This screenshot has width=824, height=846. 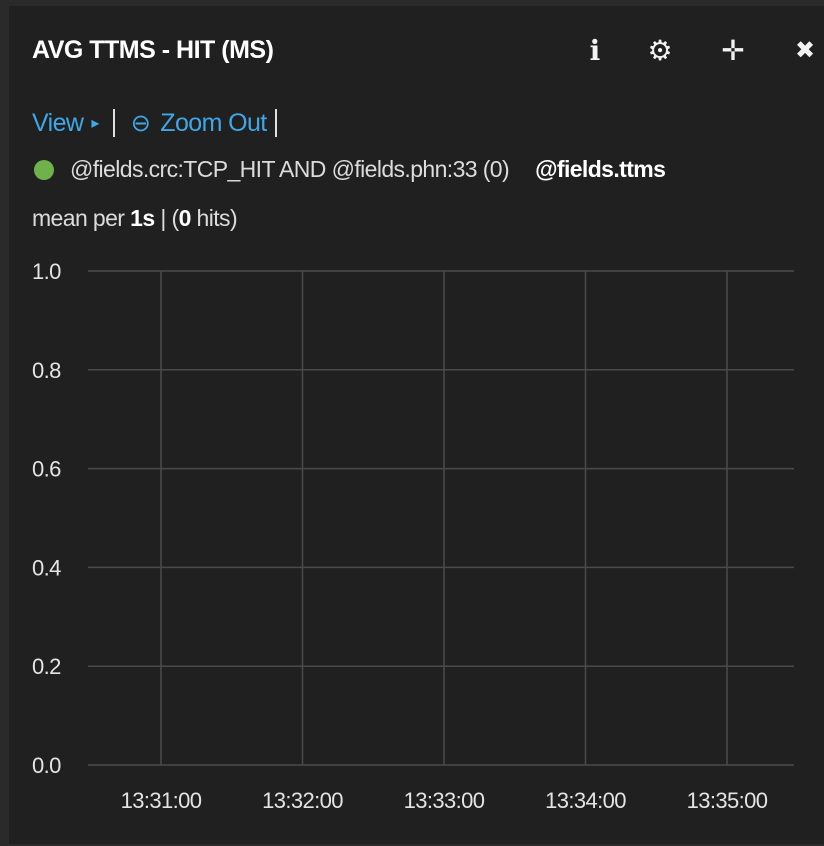 What do you see at coordinates (46, 666) in the screenshot?
I see `y-tick-label: 0.2` at bounding box center [46, 666].